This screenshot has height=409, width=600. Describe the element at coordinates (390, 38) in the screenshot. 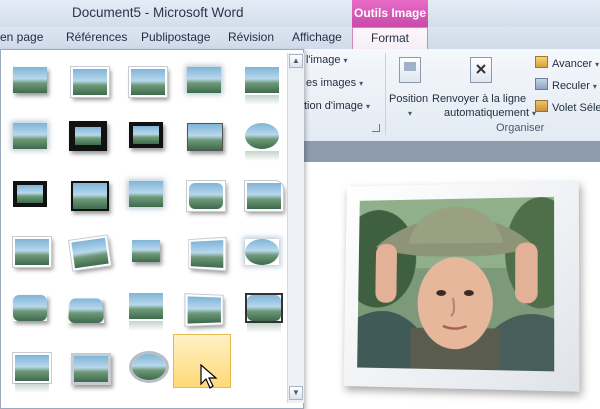

I see `tab-format: Format` at that location.